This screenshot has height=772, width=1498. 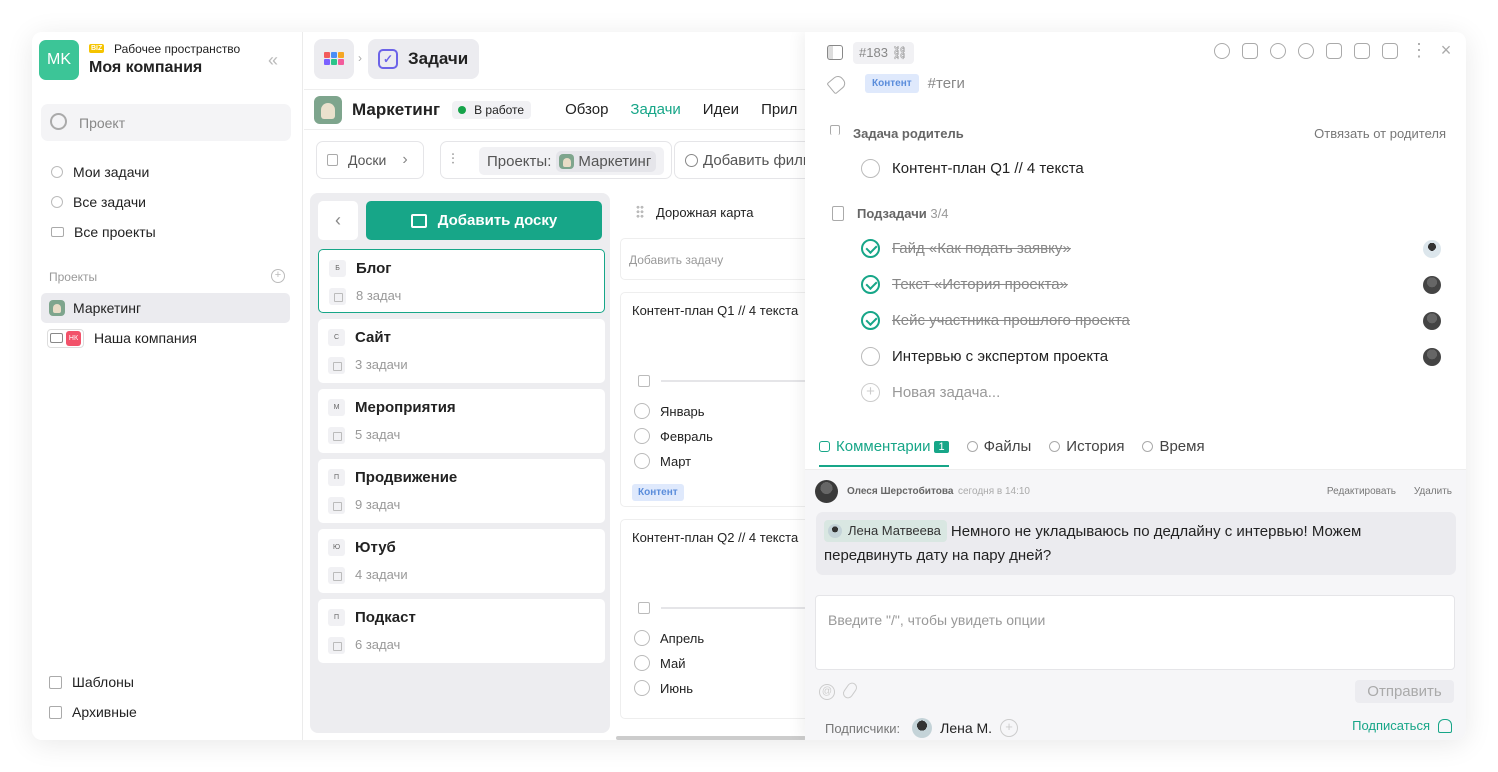 What do you see at coordinates (998, 448) in the screenshot?
I see `tab-files: Файлы` at bounding box center [998, 448].